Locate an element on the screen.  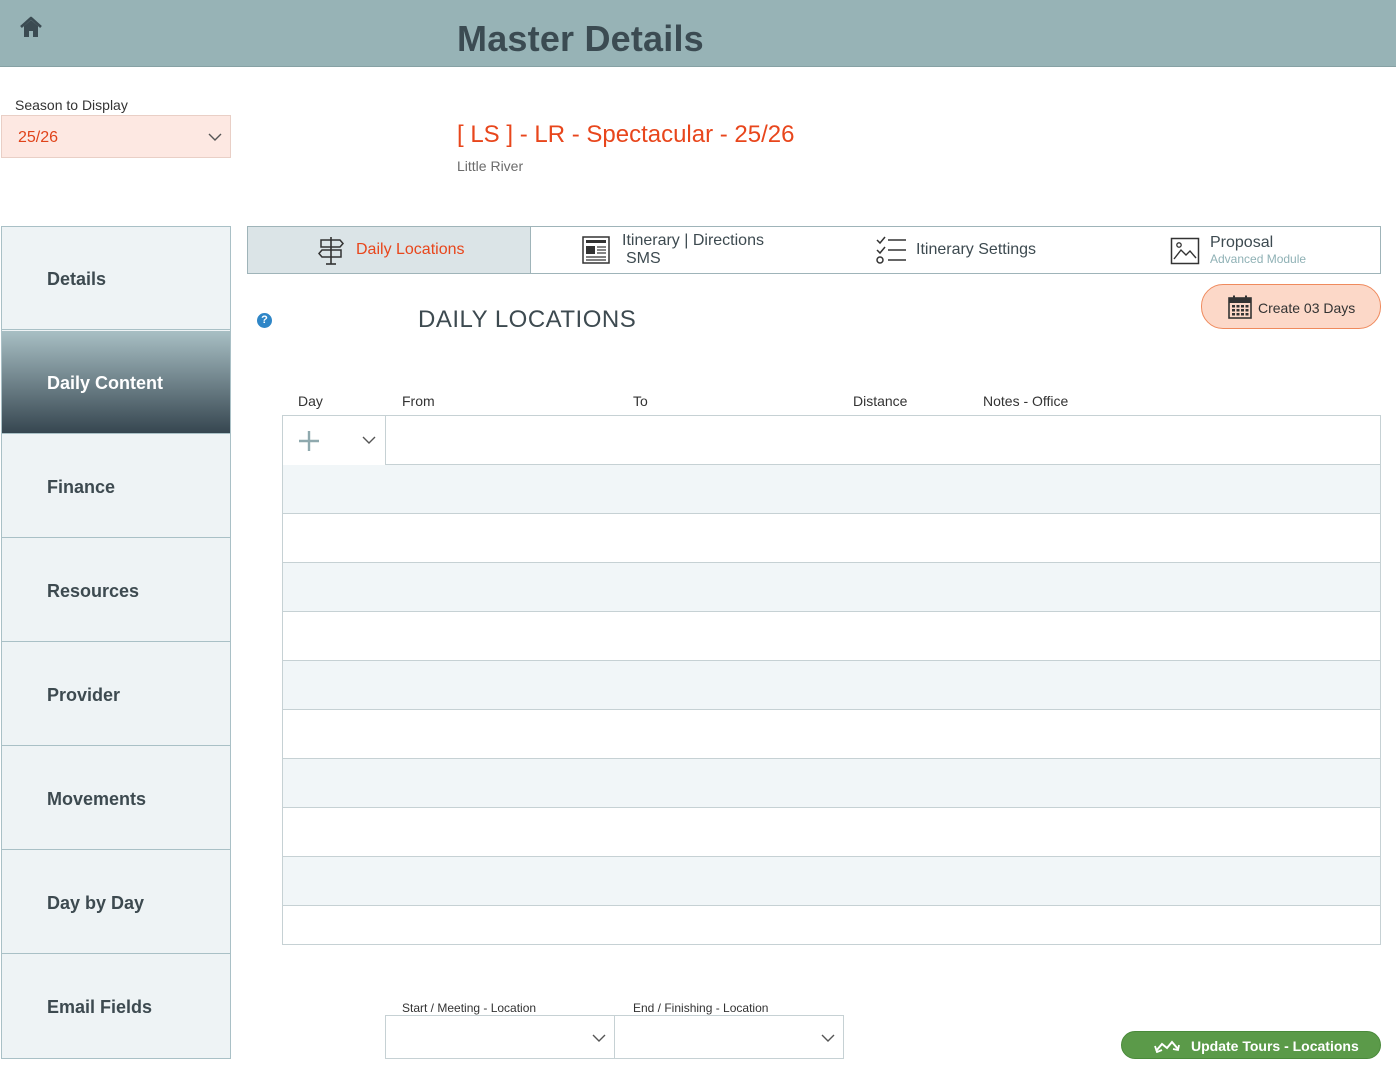
sidebar-item-movements: Movements is located at coordinates (116, 798).